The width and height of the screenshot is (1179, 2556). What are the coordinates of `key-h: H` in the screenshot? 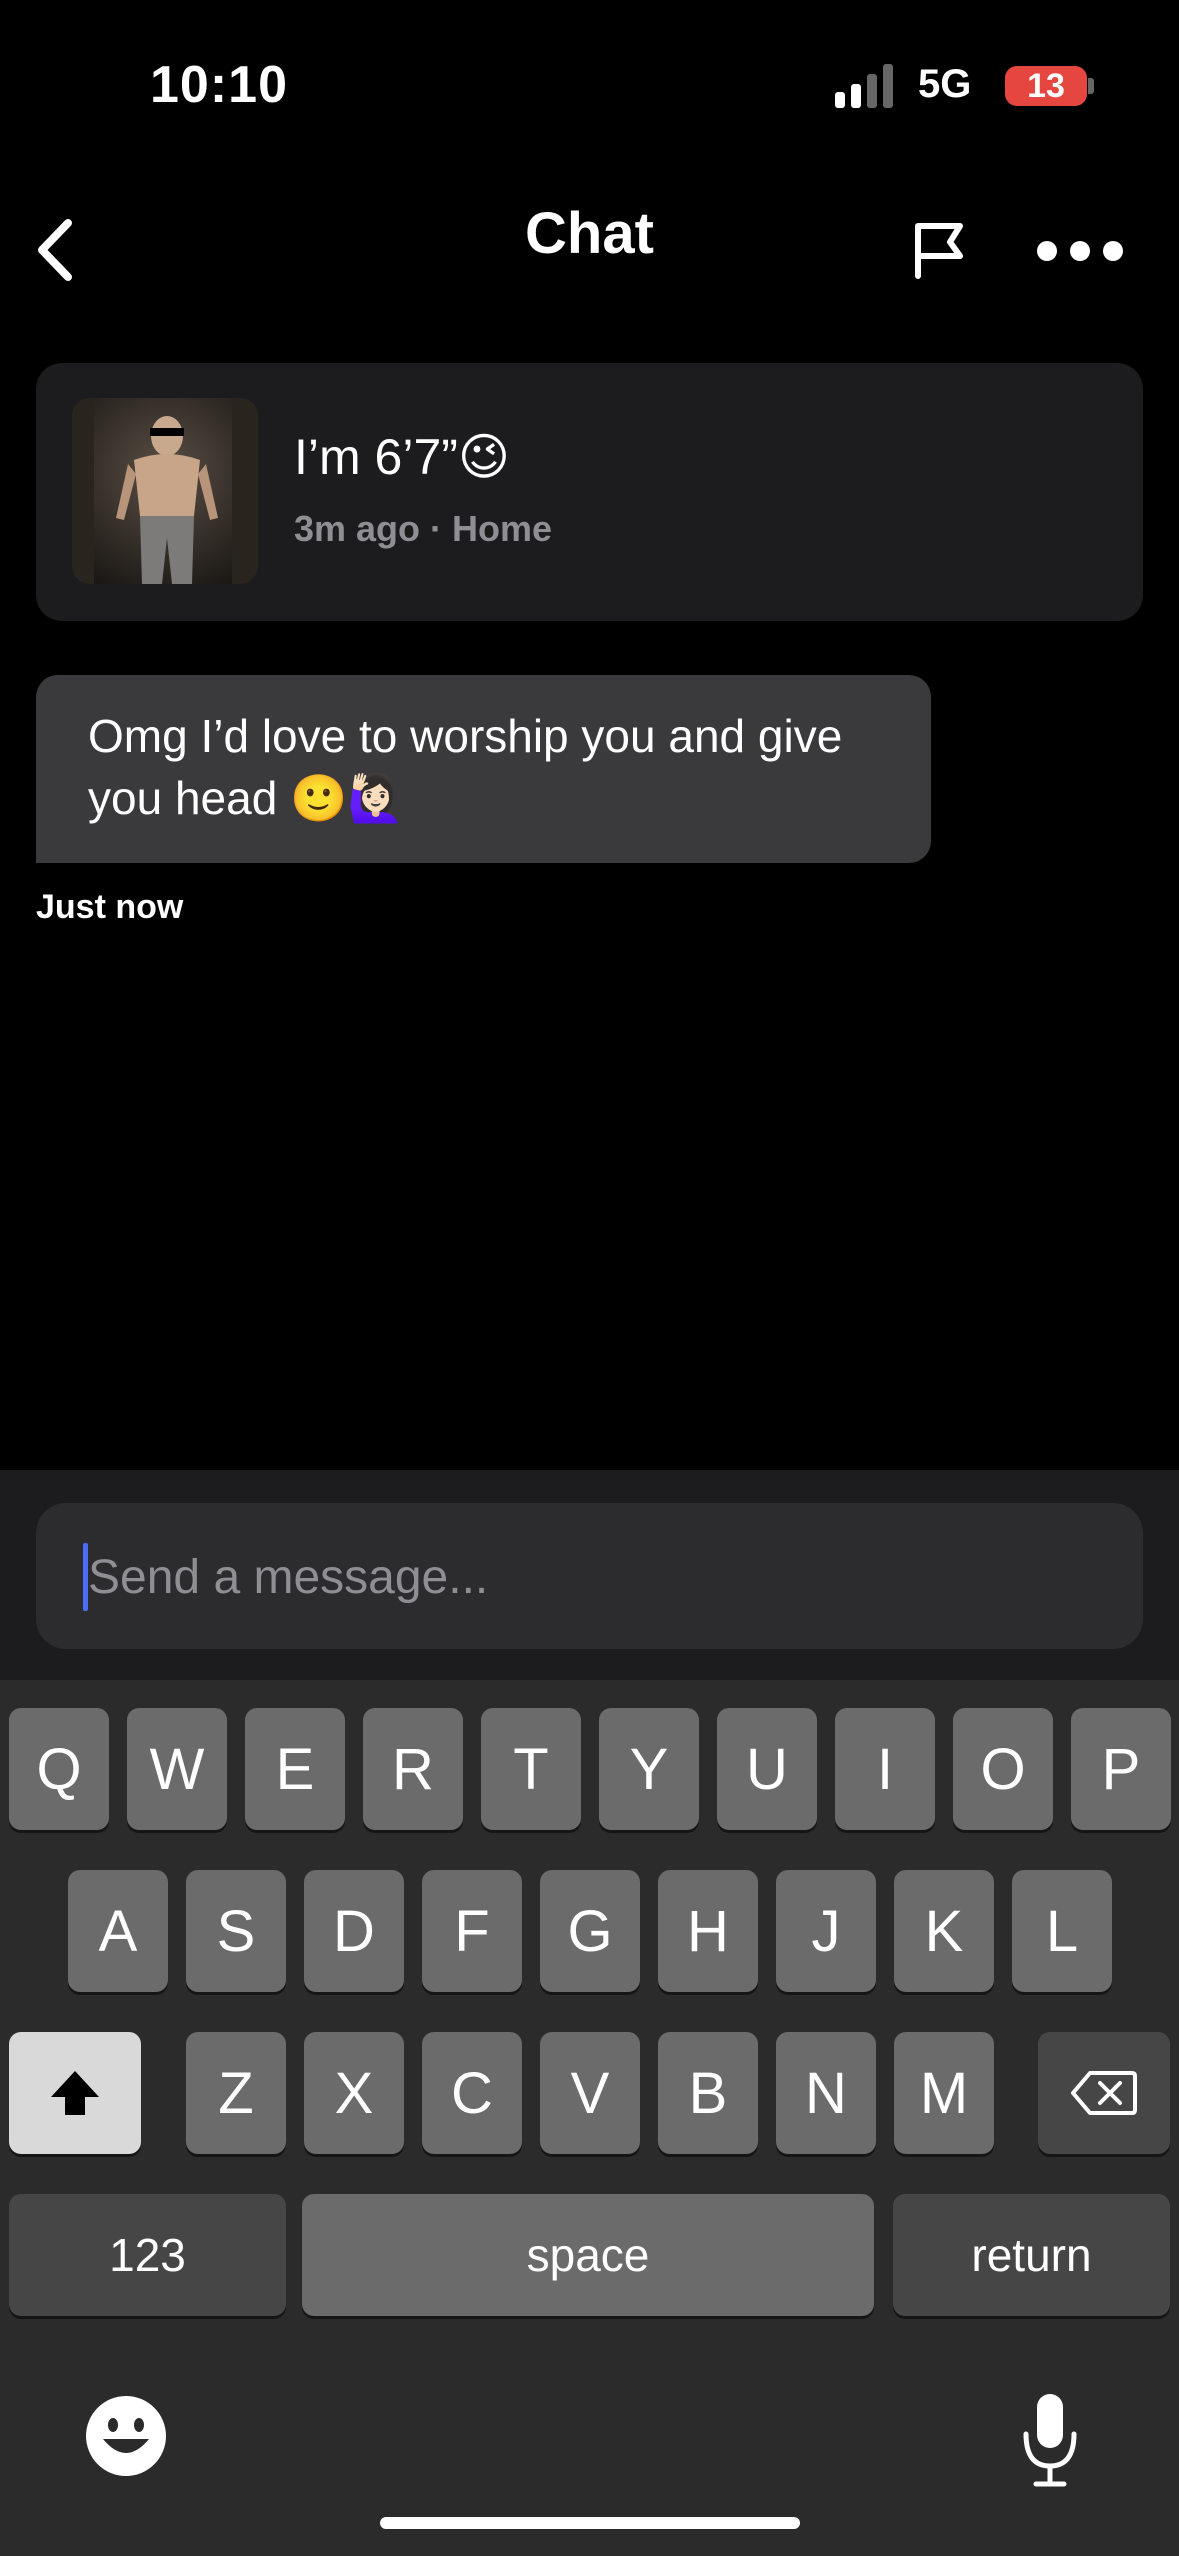 It's located at (708, 1931).